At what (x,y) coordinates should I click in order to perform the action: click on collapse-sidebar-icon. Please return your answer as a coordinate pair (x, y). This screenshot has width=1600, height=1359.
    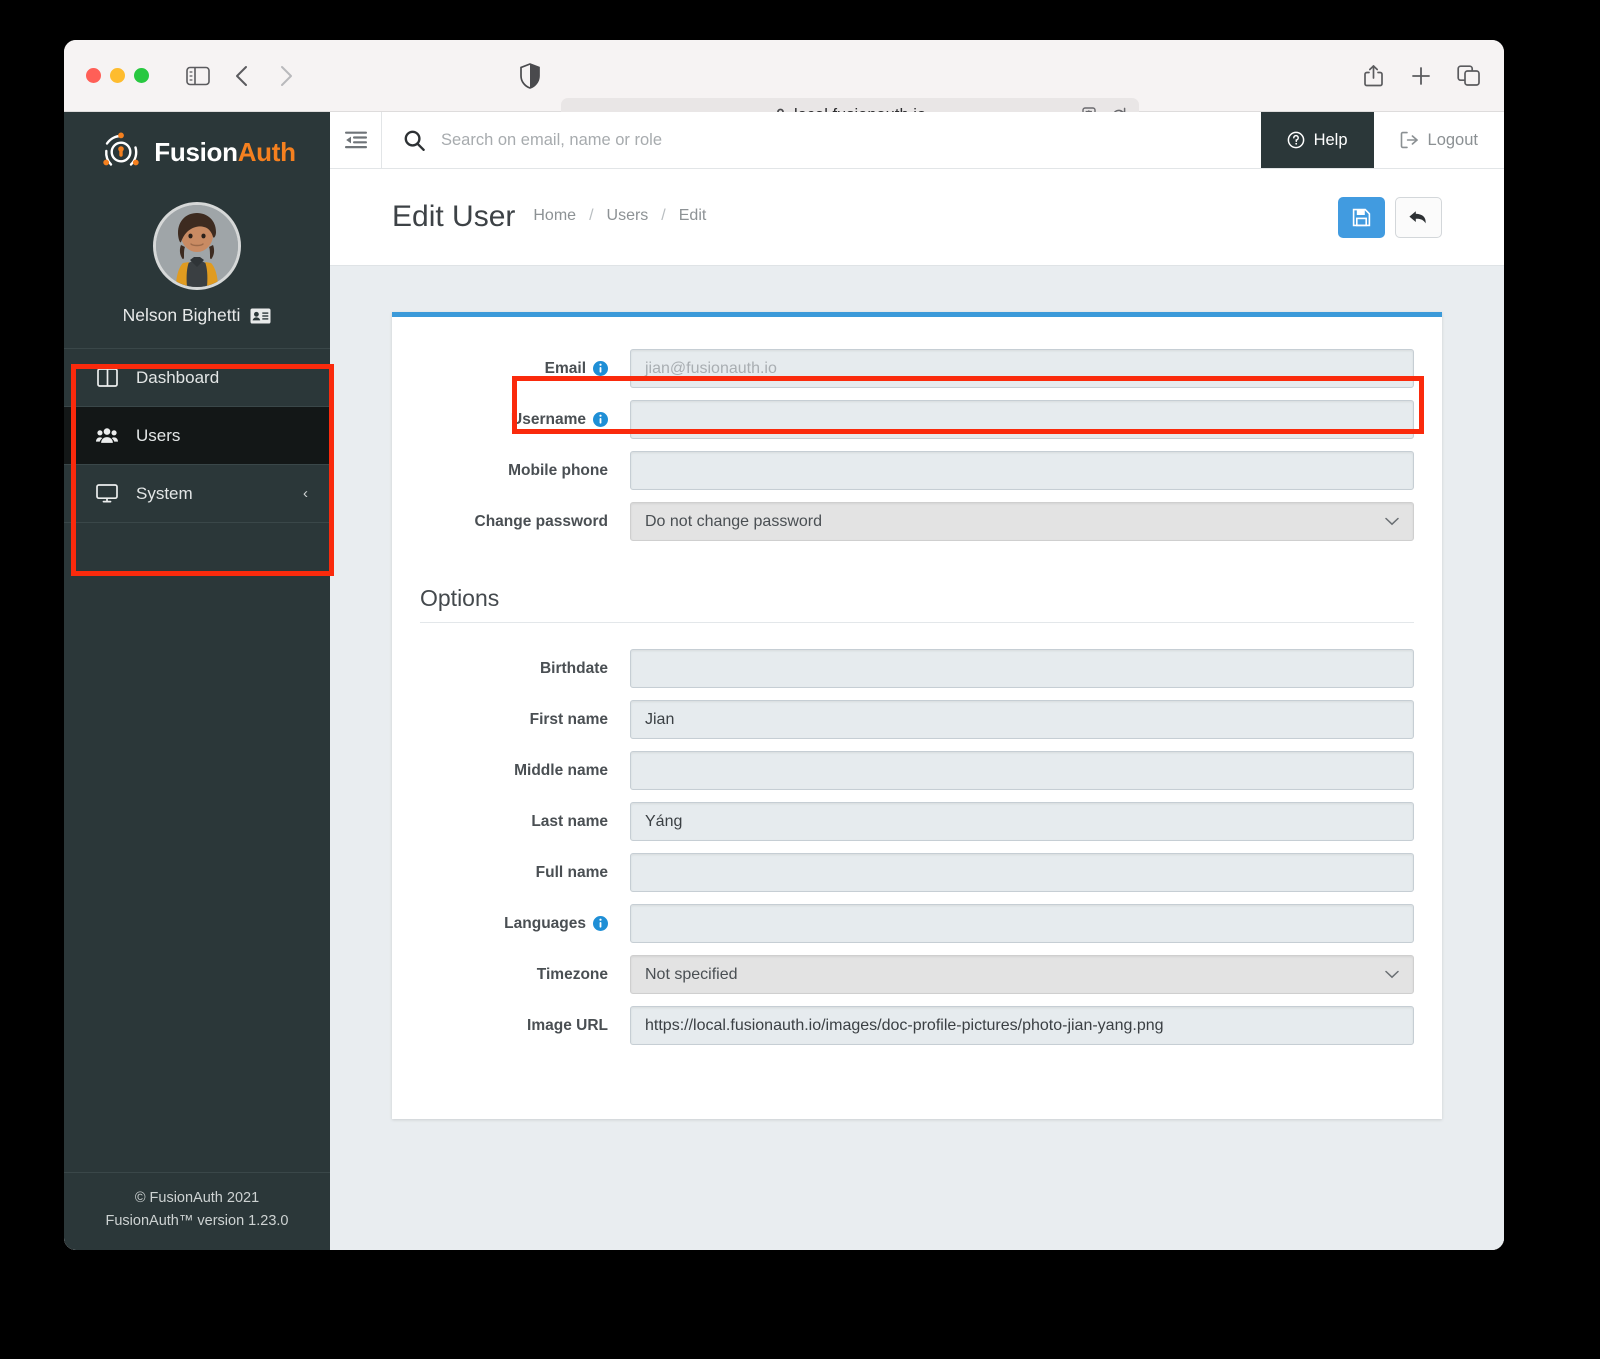
    Looking at the image, I should click on (356, 140).